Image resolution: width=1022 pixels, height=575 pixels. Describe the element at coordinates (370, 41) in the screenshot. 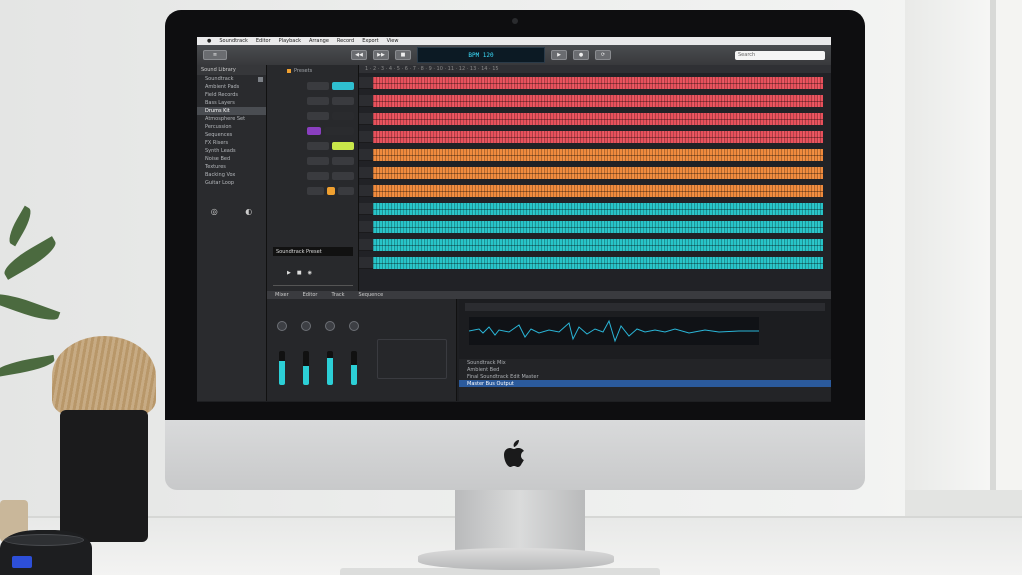

I see `menu-export: Export` at that location.